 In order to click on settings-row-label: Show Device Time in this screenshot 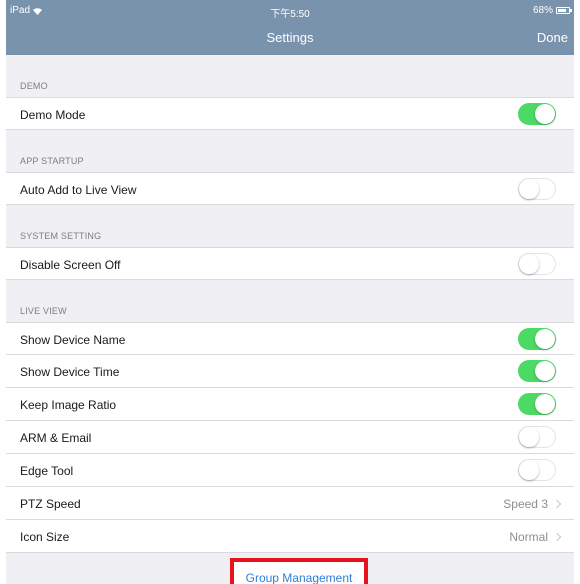, I will do `click(70, 372)`.